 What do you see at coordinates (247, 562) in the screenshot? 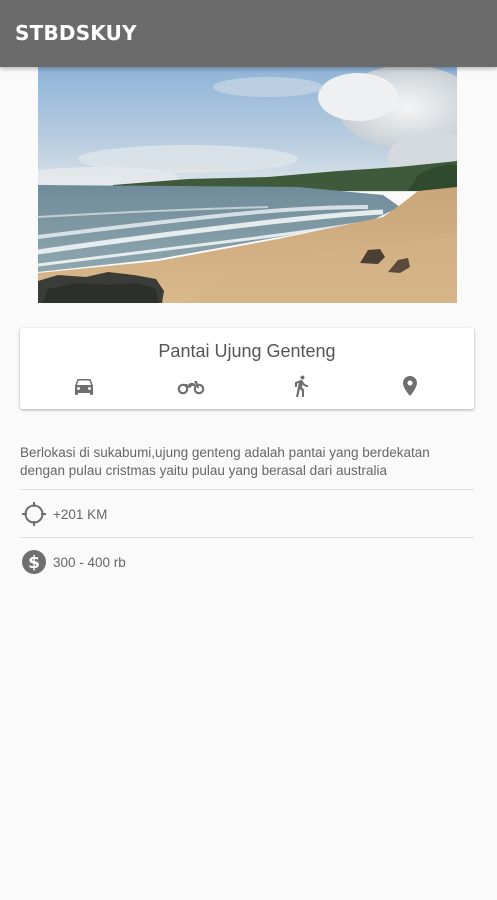
I see `price-row: $ 300 - 400 rb` at bounding box center [247, 562].